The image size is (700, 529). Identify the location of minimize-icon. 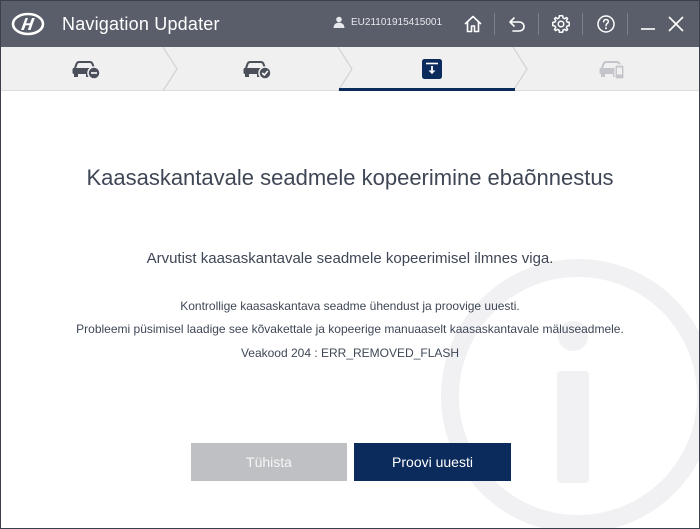
(648, 29).